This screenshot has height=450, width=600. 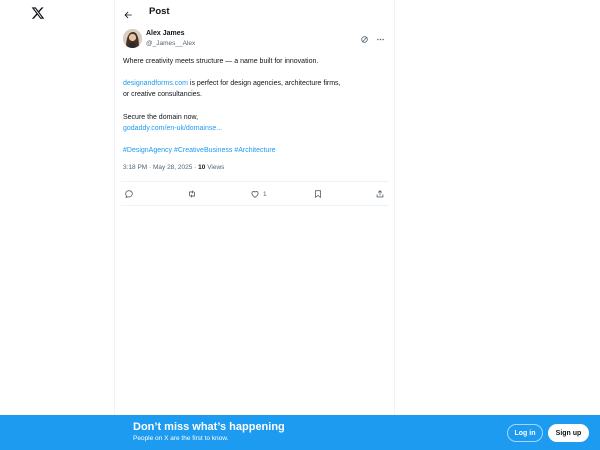 I want to click on reply-icon, so click(x=129, y=194).